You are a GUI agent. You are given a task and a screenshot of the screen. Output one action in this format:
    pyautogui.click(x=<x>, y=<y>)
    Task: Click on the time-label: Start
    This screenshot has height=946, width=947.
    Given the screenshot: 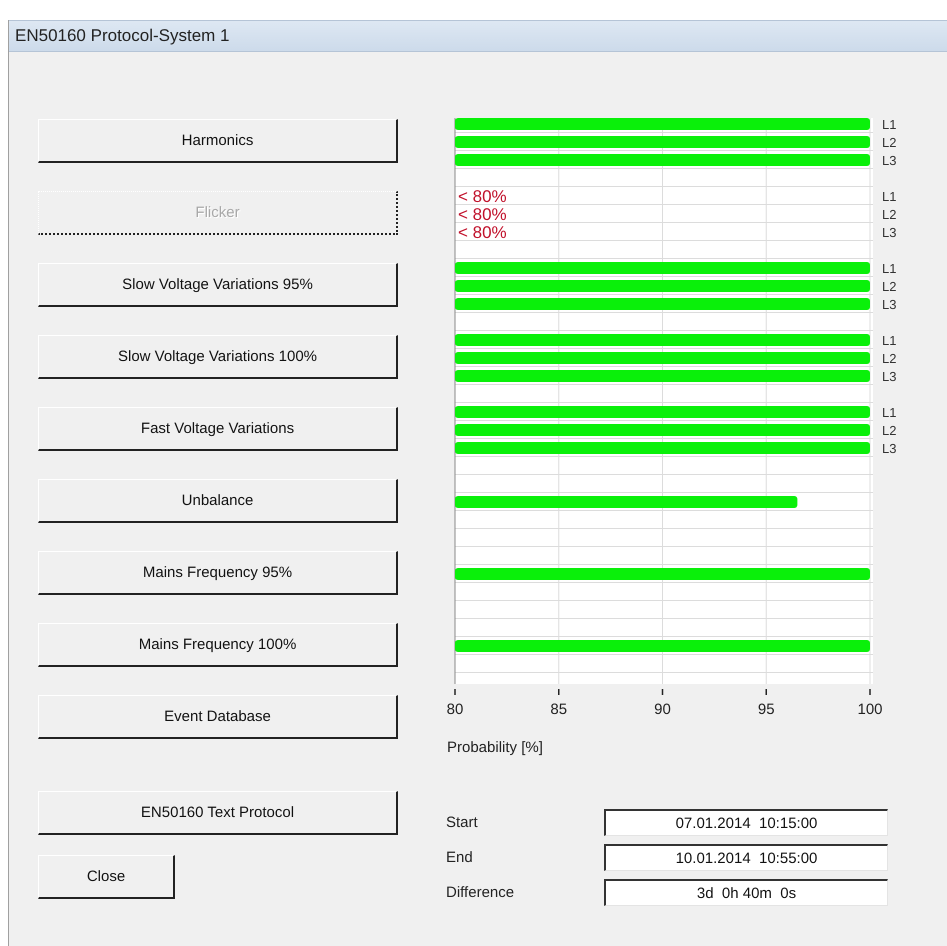 What is the action you would take?
    pyautogui.click(x=462, y=822)
    